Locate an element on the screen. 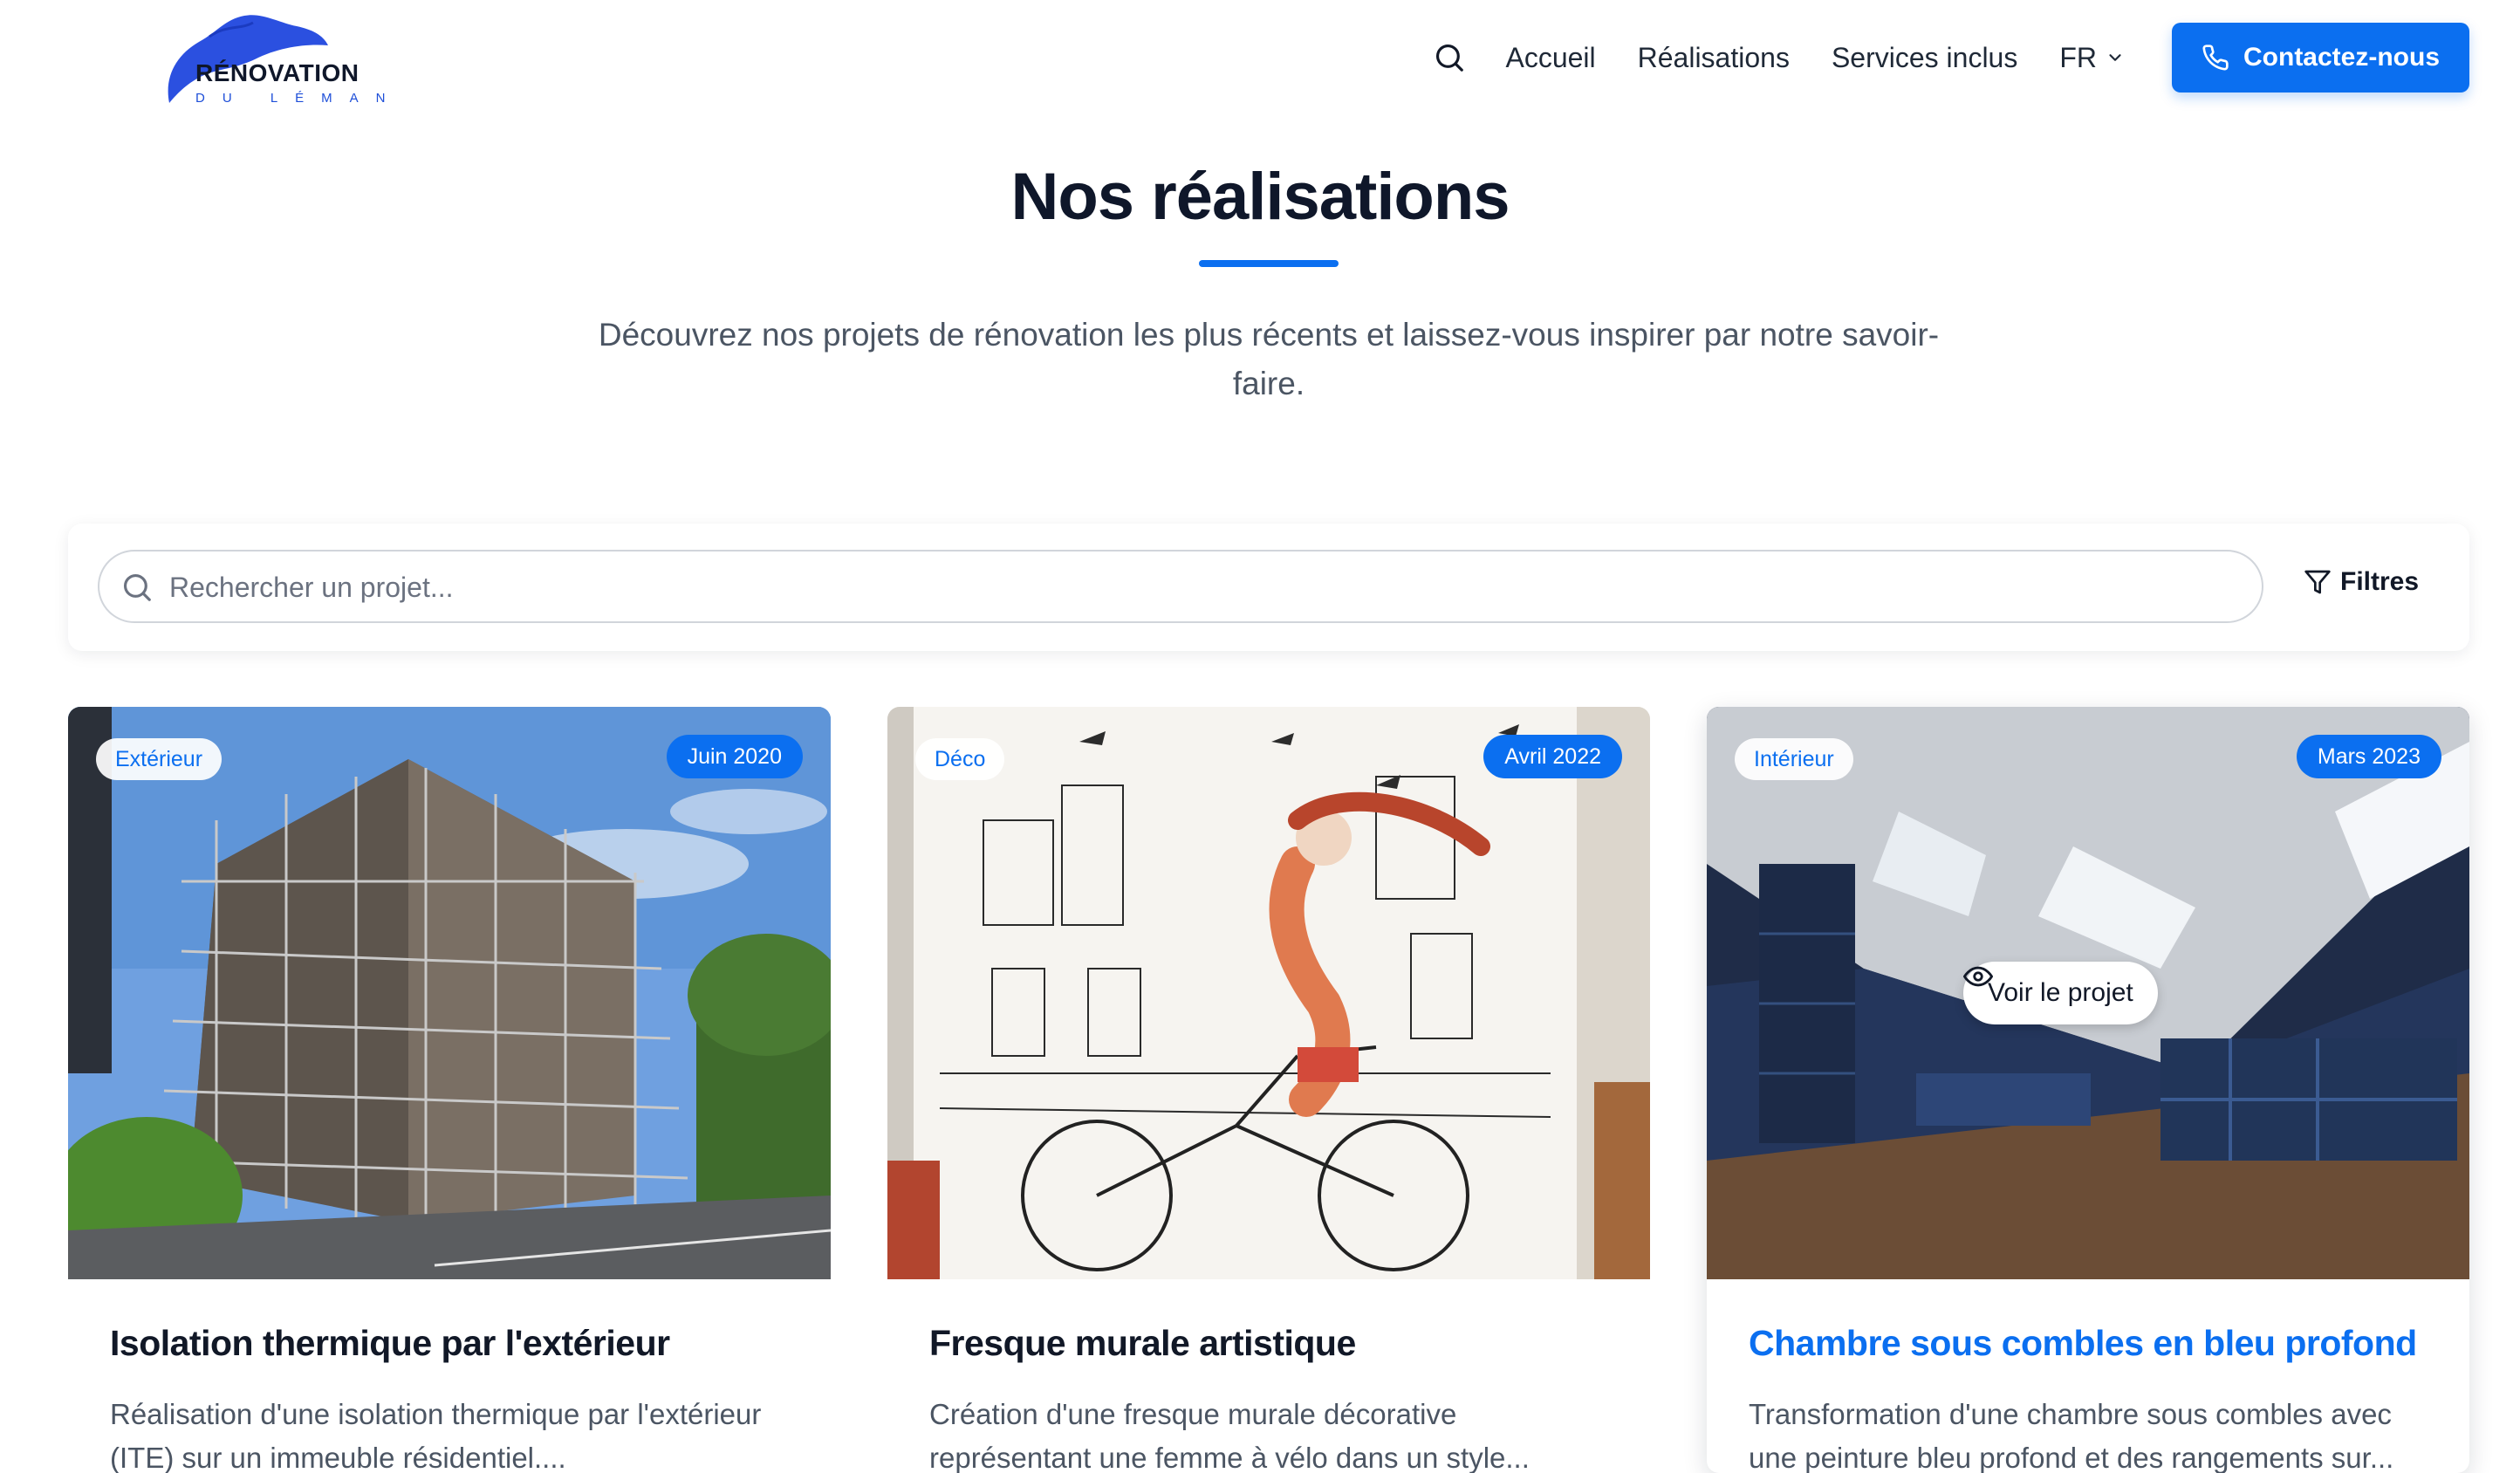 The image size is (2520, 1473). date-badge: Juin 2020 is located at coordinates (734, 756).